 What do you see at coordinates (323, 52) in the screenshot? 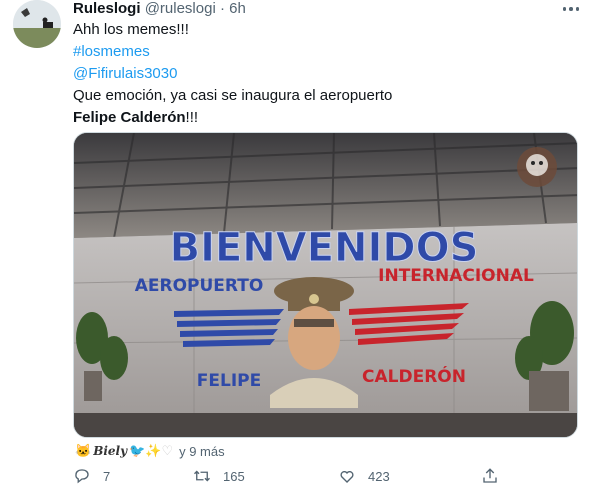
I see `hashtag-link: #losmemes` at bounding box center [323, 52].